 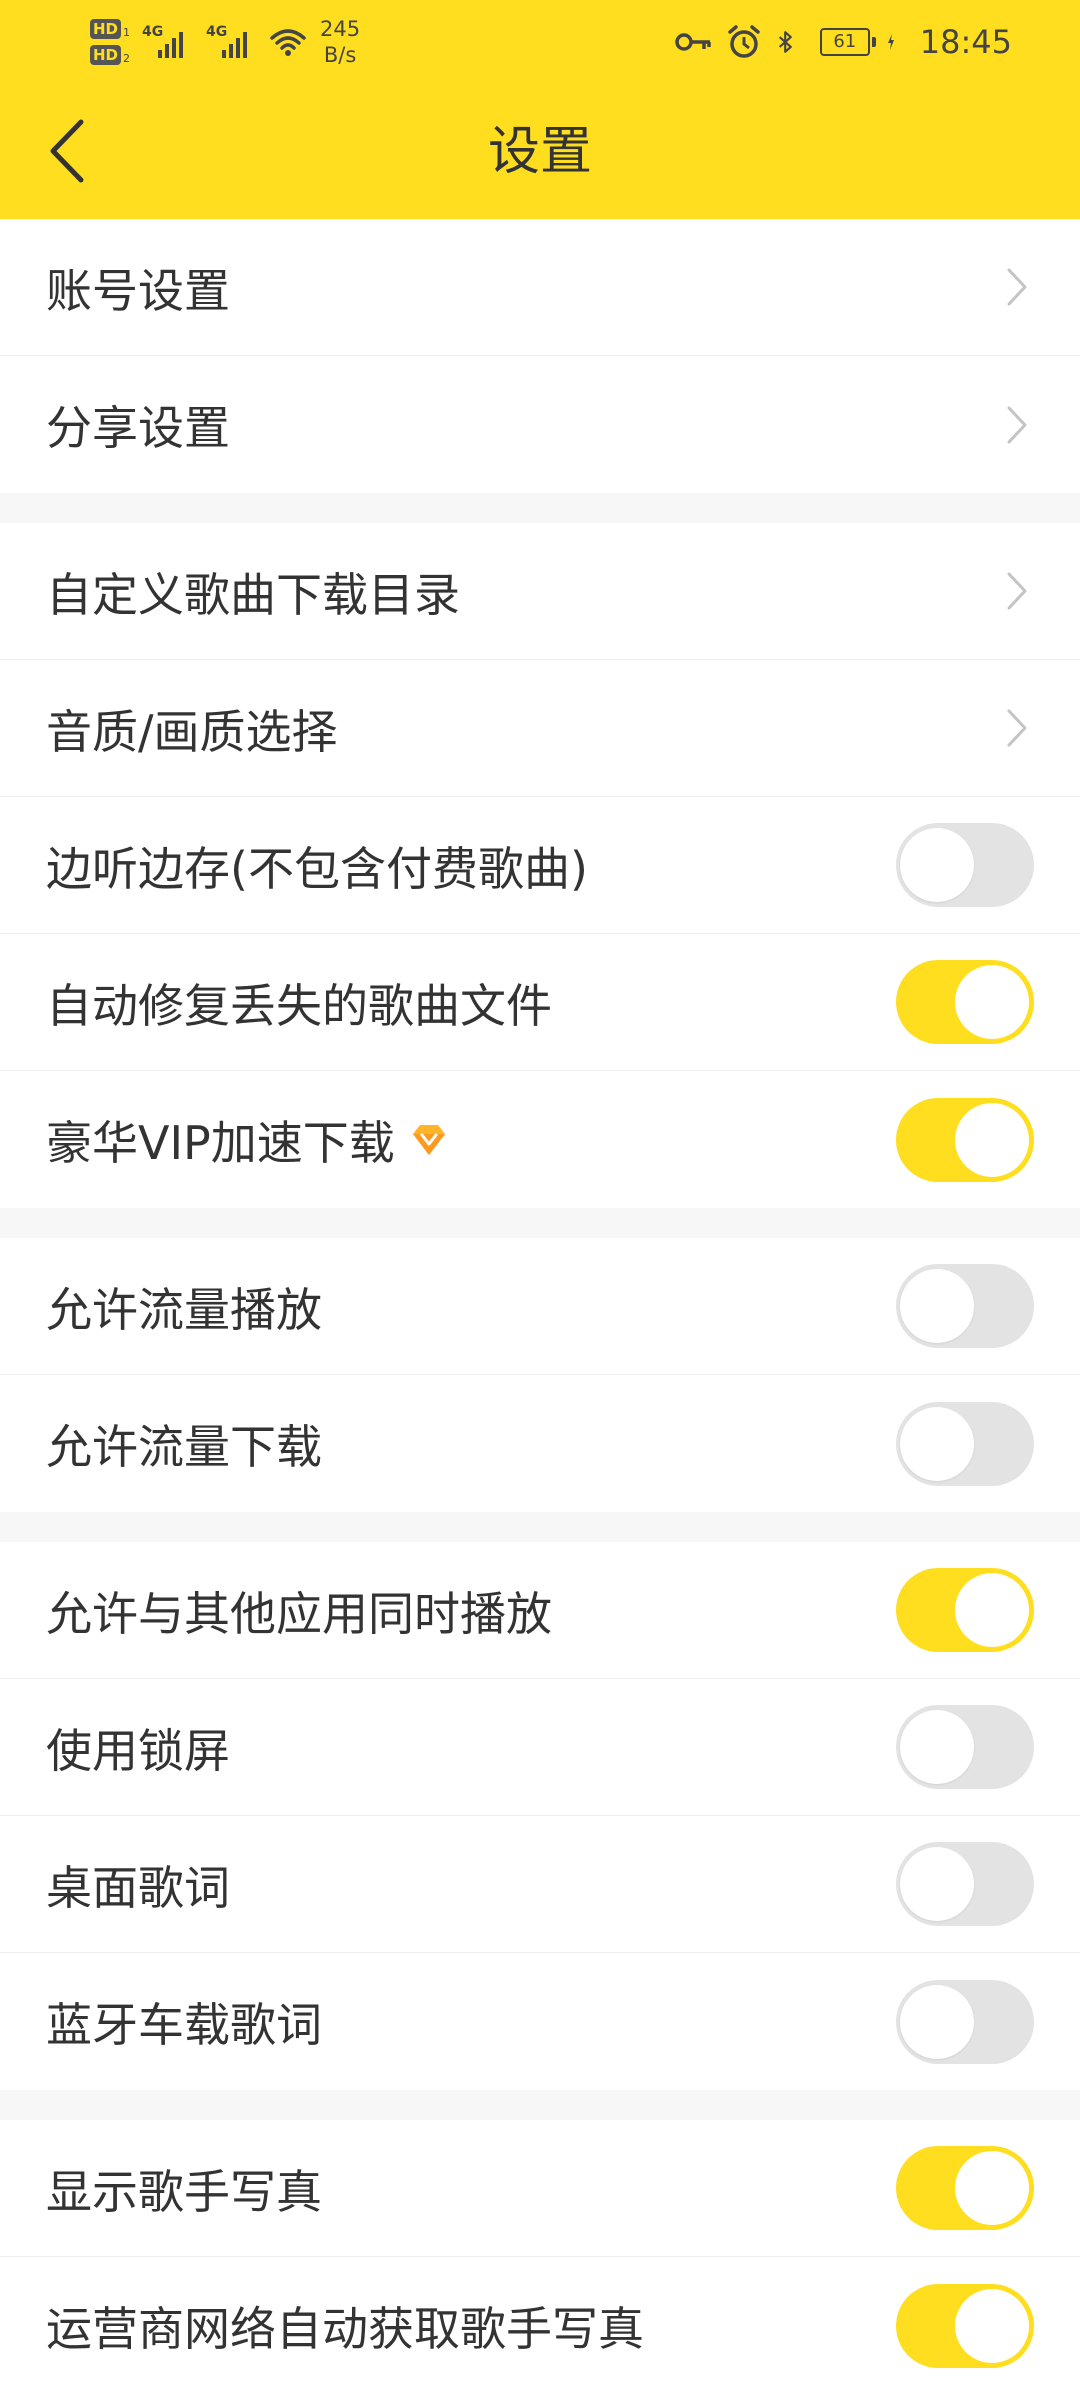 I want to click on setting-label: 豪华VIP加速下载, so click(x=247, y=1139).